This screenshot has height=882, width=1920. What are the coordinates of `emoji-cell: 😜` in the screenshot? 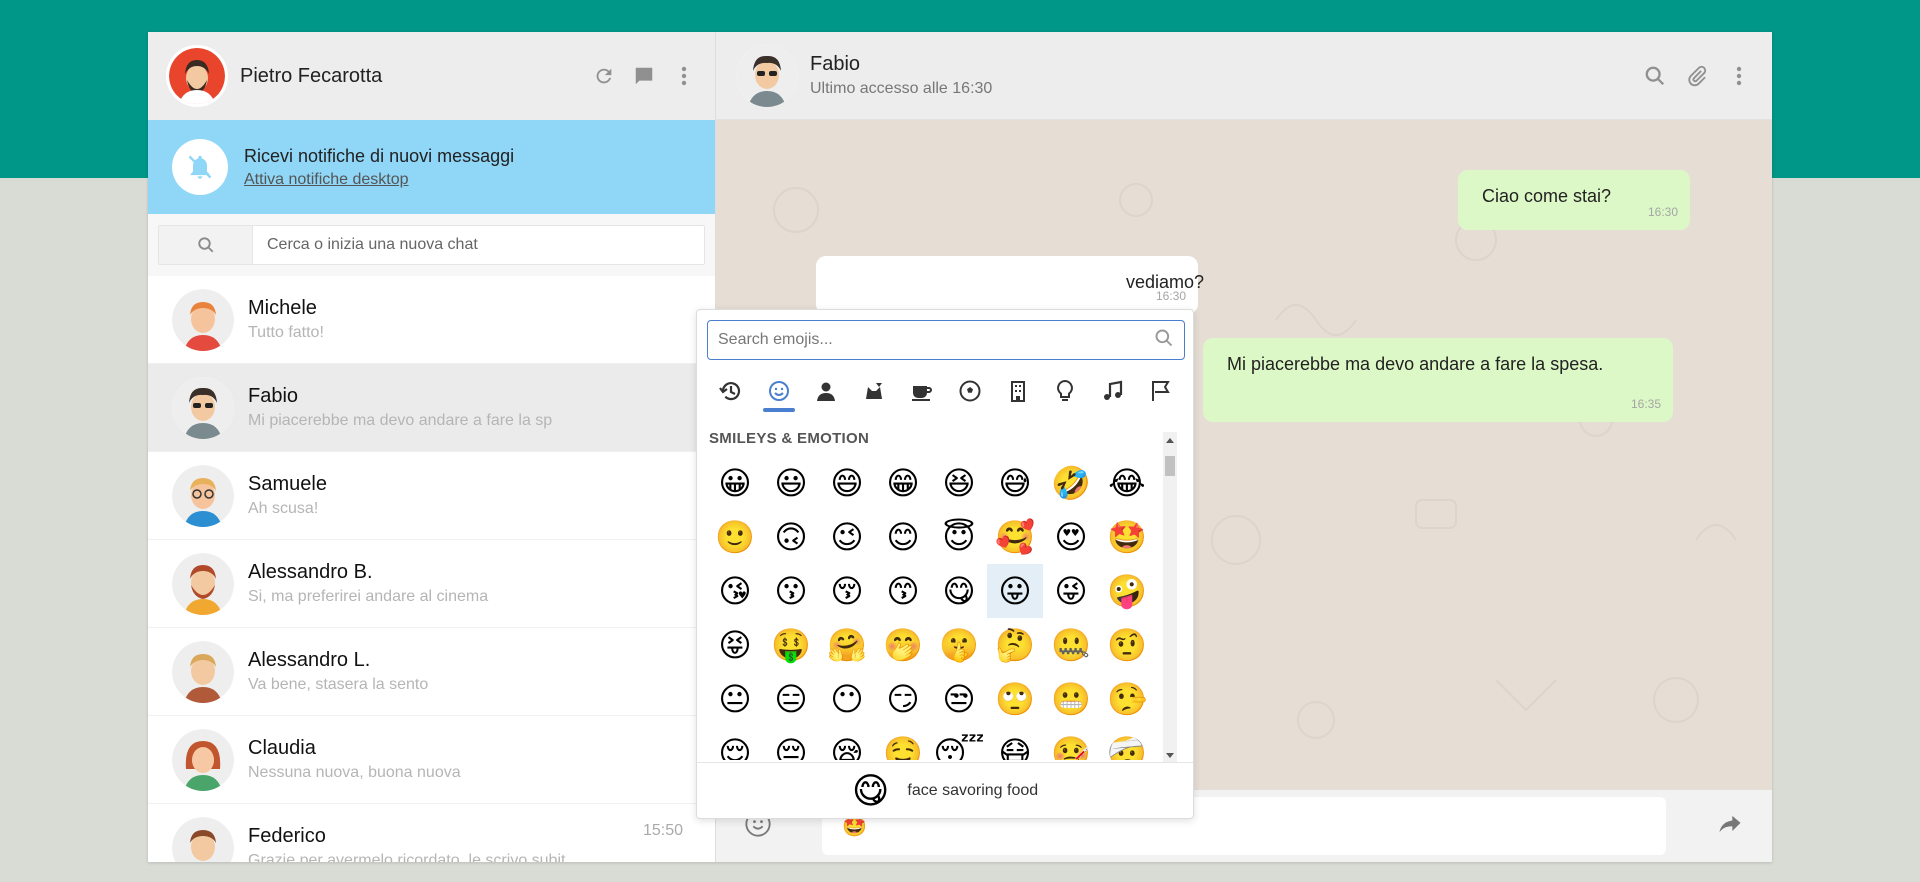 It's located at (1071, 591).